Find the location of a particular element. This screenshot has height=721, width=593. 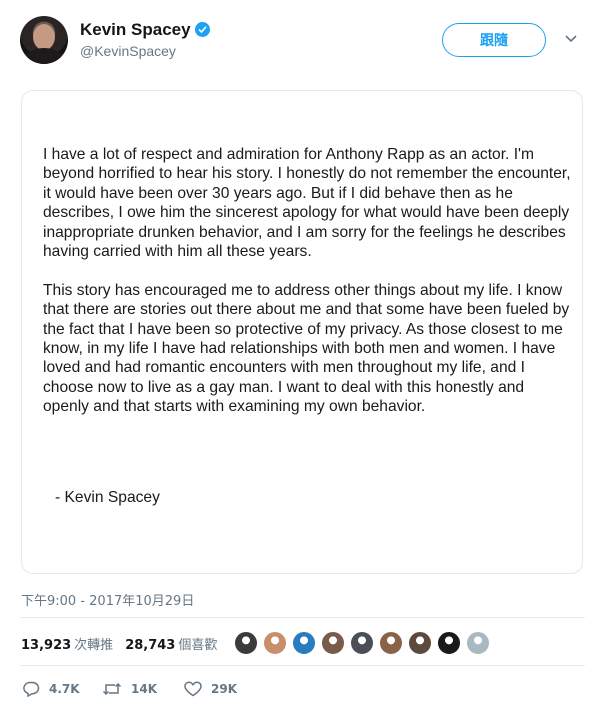

retweet-count: 14K is located at coordinates (144, 689).